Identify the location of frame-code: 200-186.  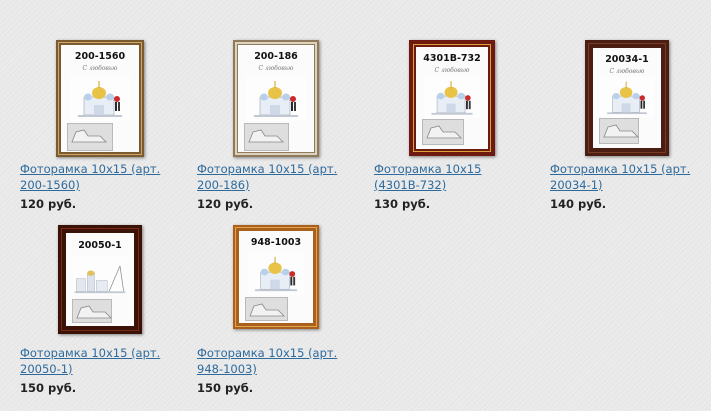
(276, 56).